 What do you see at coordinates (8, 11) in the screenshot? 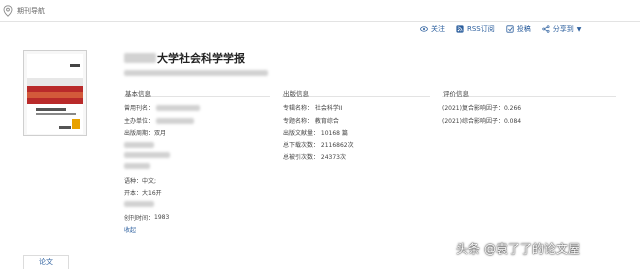
I see `location-pin-icon` at bounding box center [8, 11].